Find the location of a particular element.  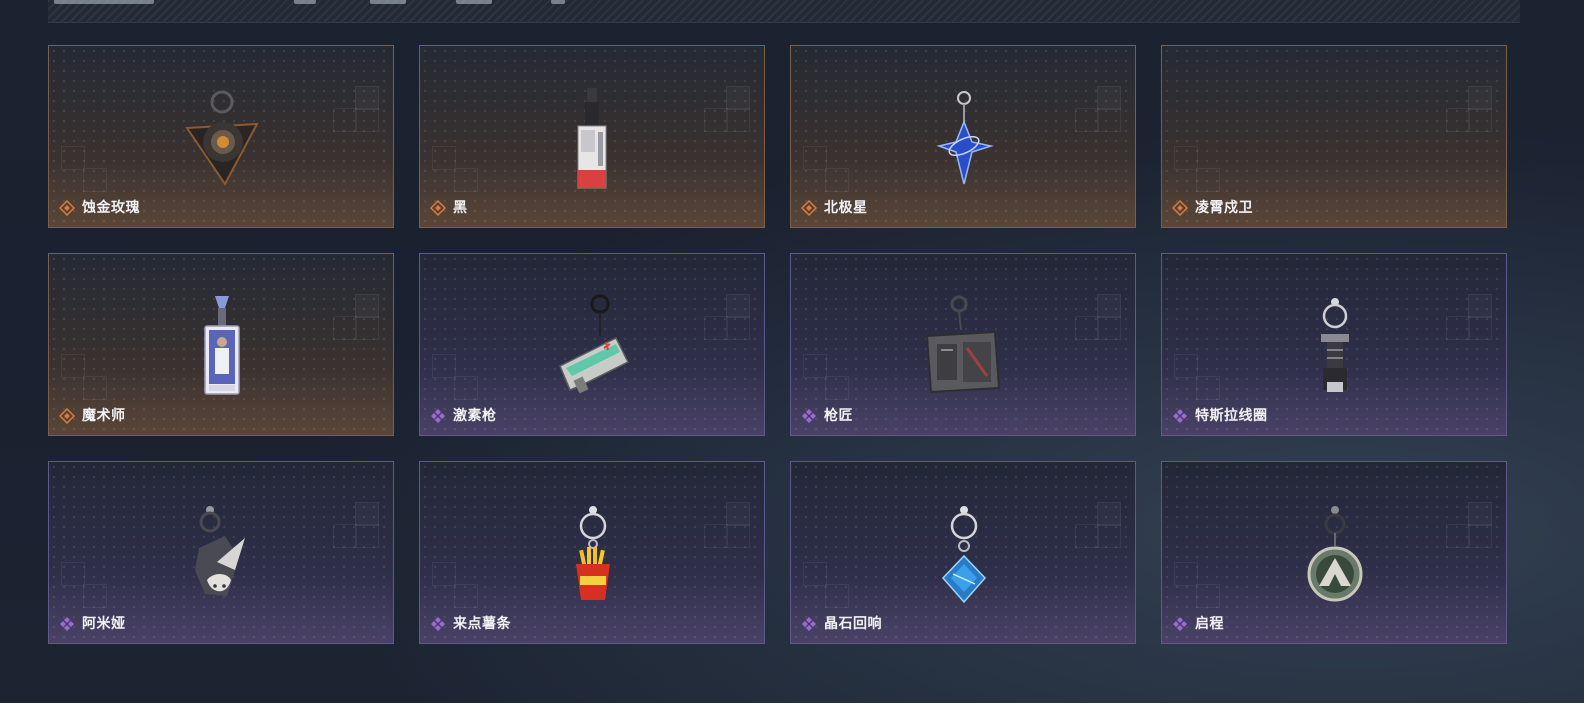

charm-card: 黑 is located at coordinates (592, 136).